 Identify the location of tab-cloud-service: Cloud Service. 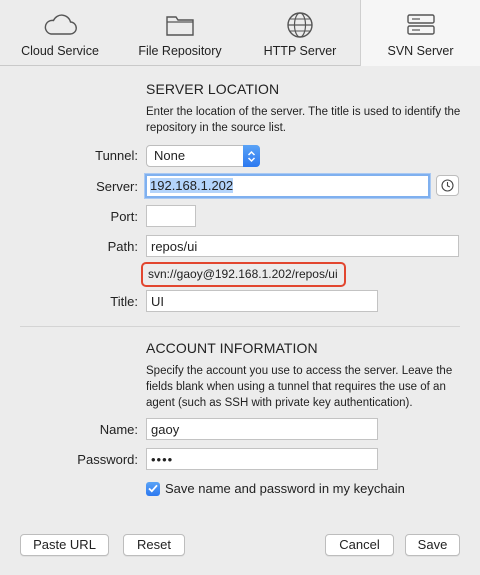
(60, 33).